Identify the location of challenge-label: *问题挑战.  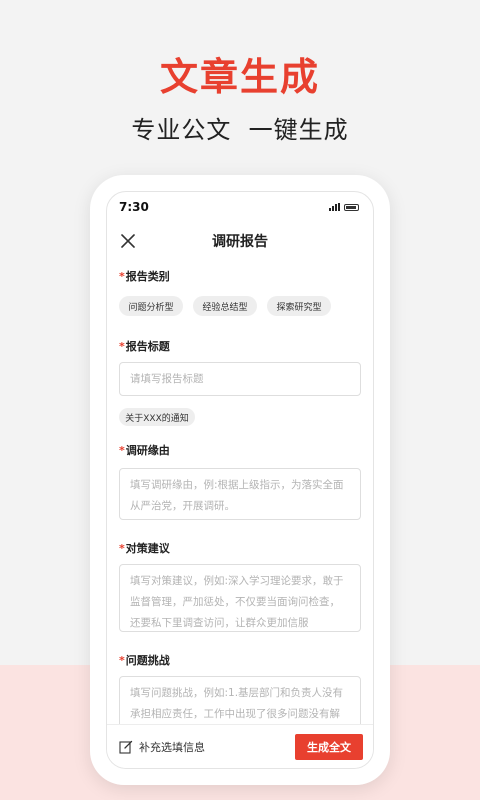
(144, 660).